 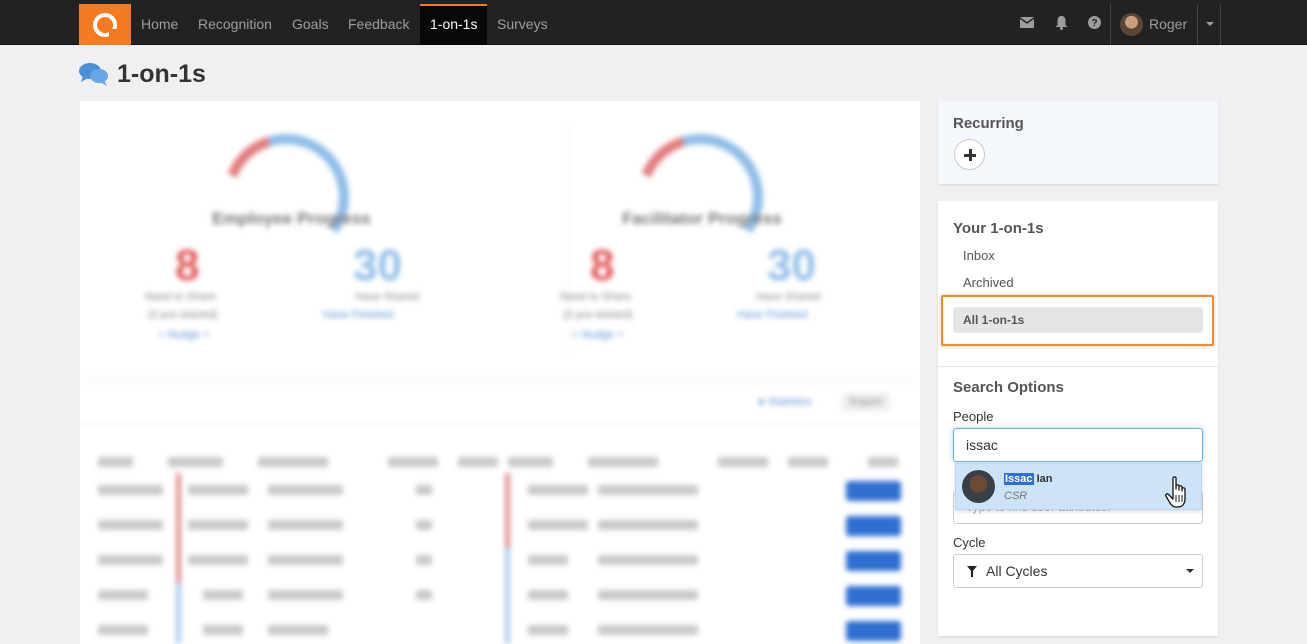 I want to click on people-search-input, so click(x=1078, y=445).